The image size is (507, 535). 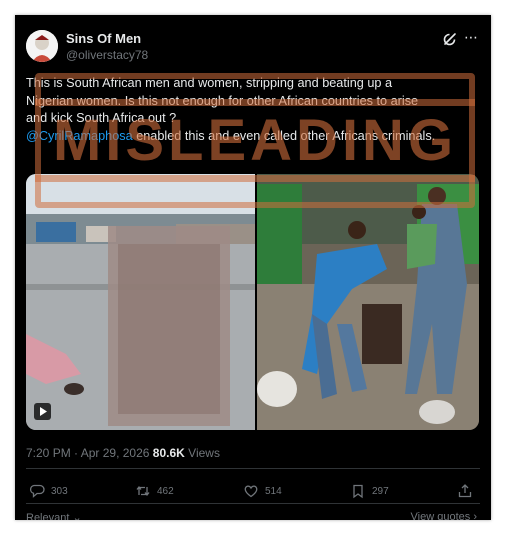 What do you see at coordinates (103, 38) in the screenshot?
I see `author-name: Sins Of Men` at bounding box center [103, 38].